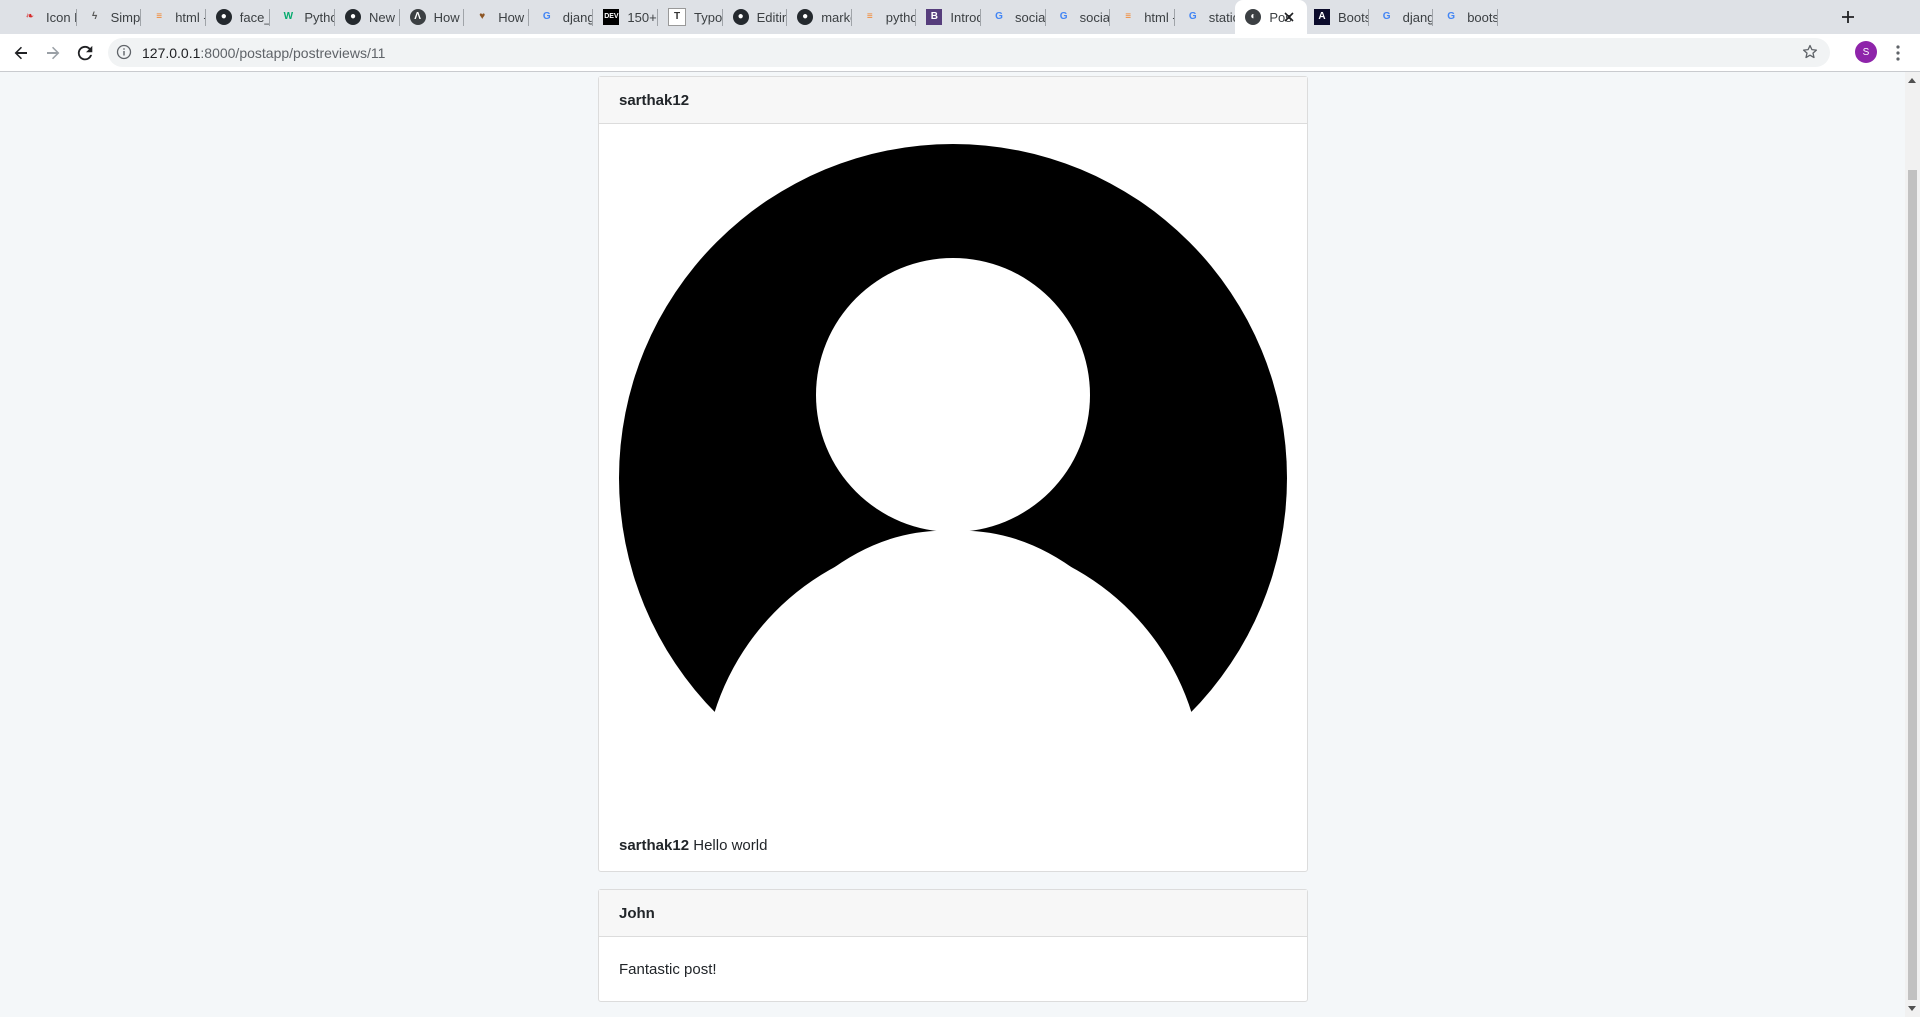  I want to click on browser-menu-button, so click(1898, 53).